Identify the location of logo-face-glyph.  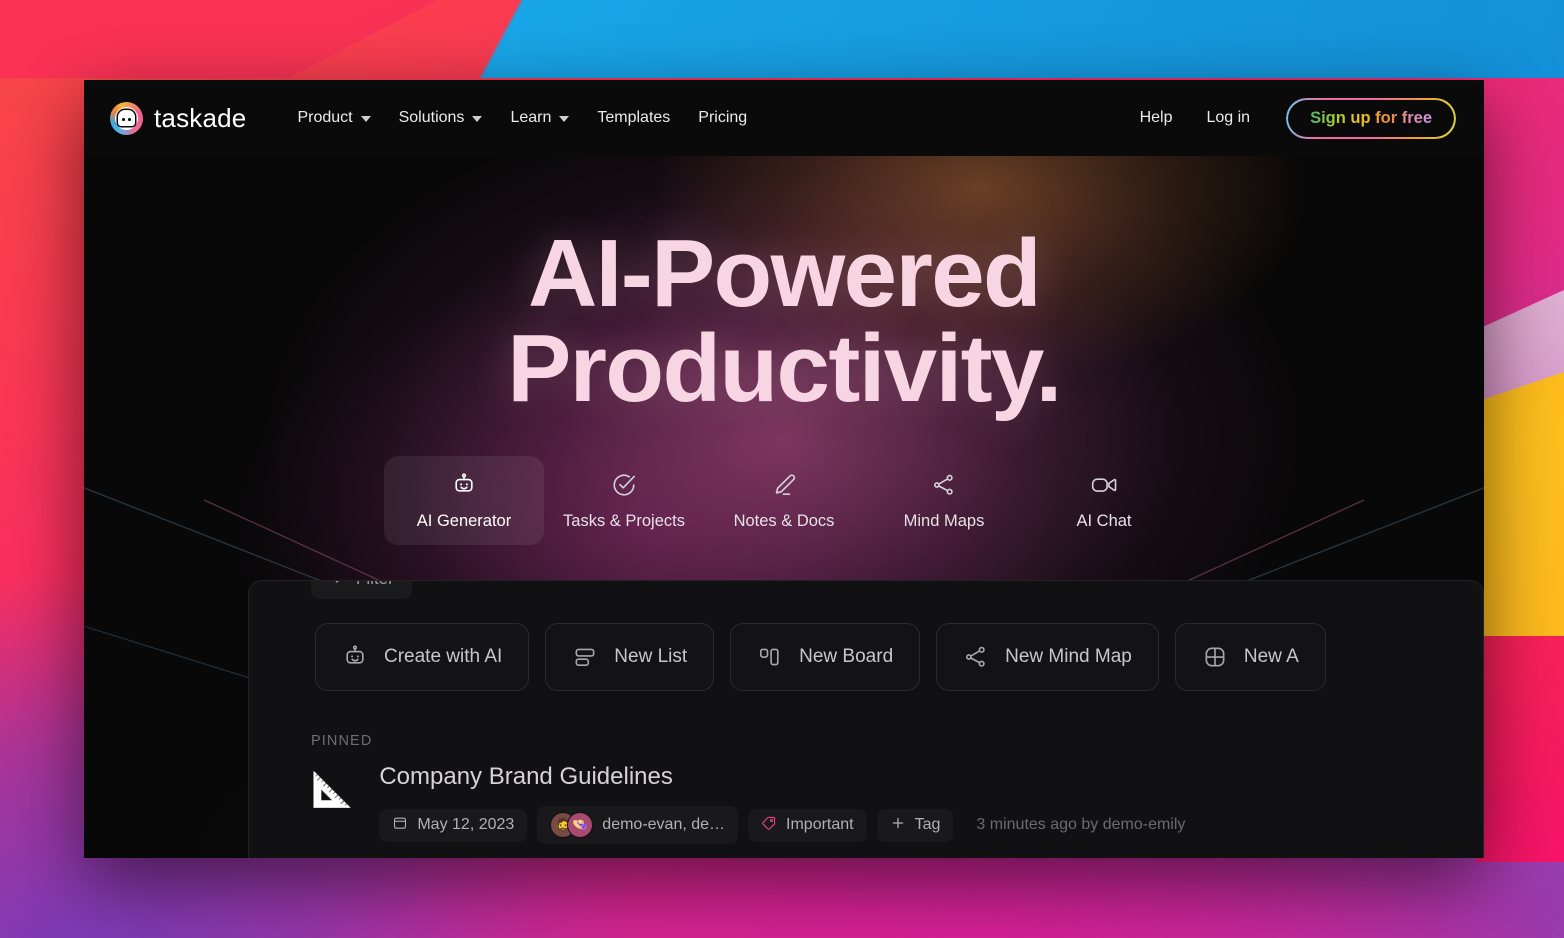
(126, 118).